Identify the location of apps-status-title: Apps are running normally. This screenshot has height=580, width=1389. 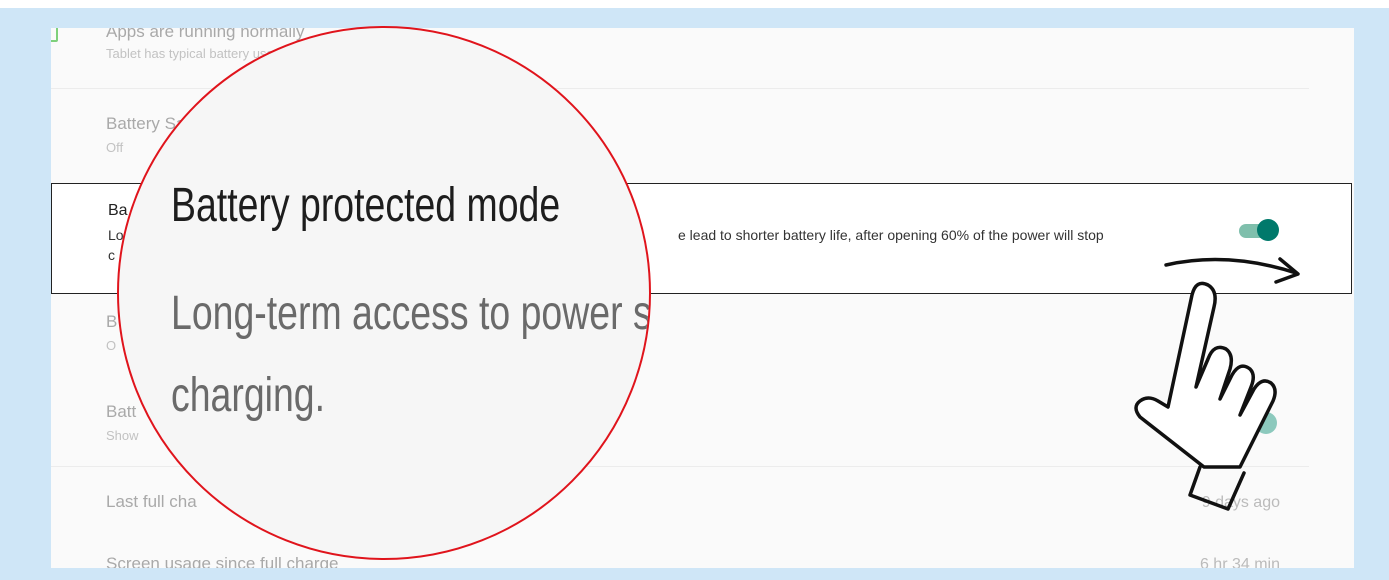
(205, 34).